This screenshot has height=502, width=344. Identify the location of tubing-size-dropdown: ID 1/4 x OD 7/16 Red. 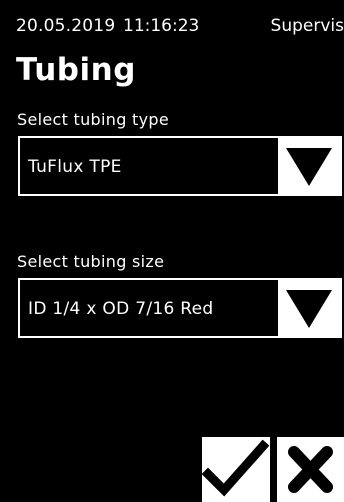
(180, 308).